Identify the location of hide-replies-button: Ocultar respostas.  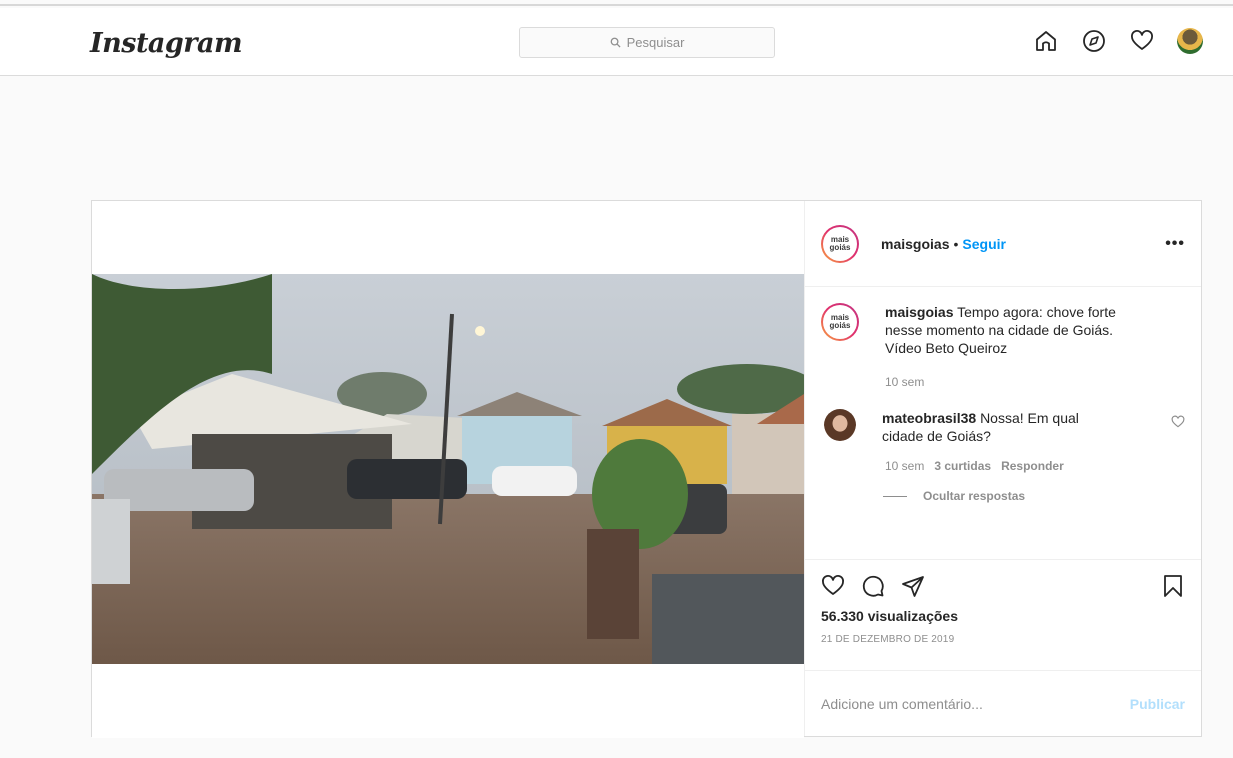
(1034, 496).